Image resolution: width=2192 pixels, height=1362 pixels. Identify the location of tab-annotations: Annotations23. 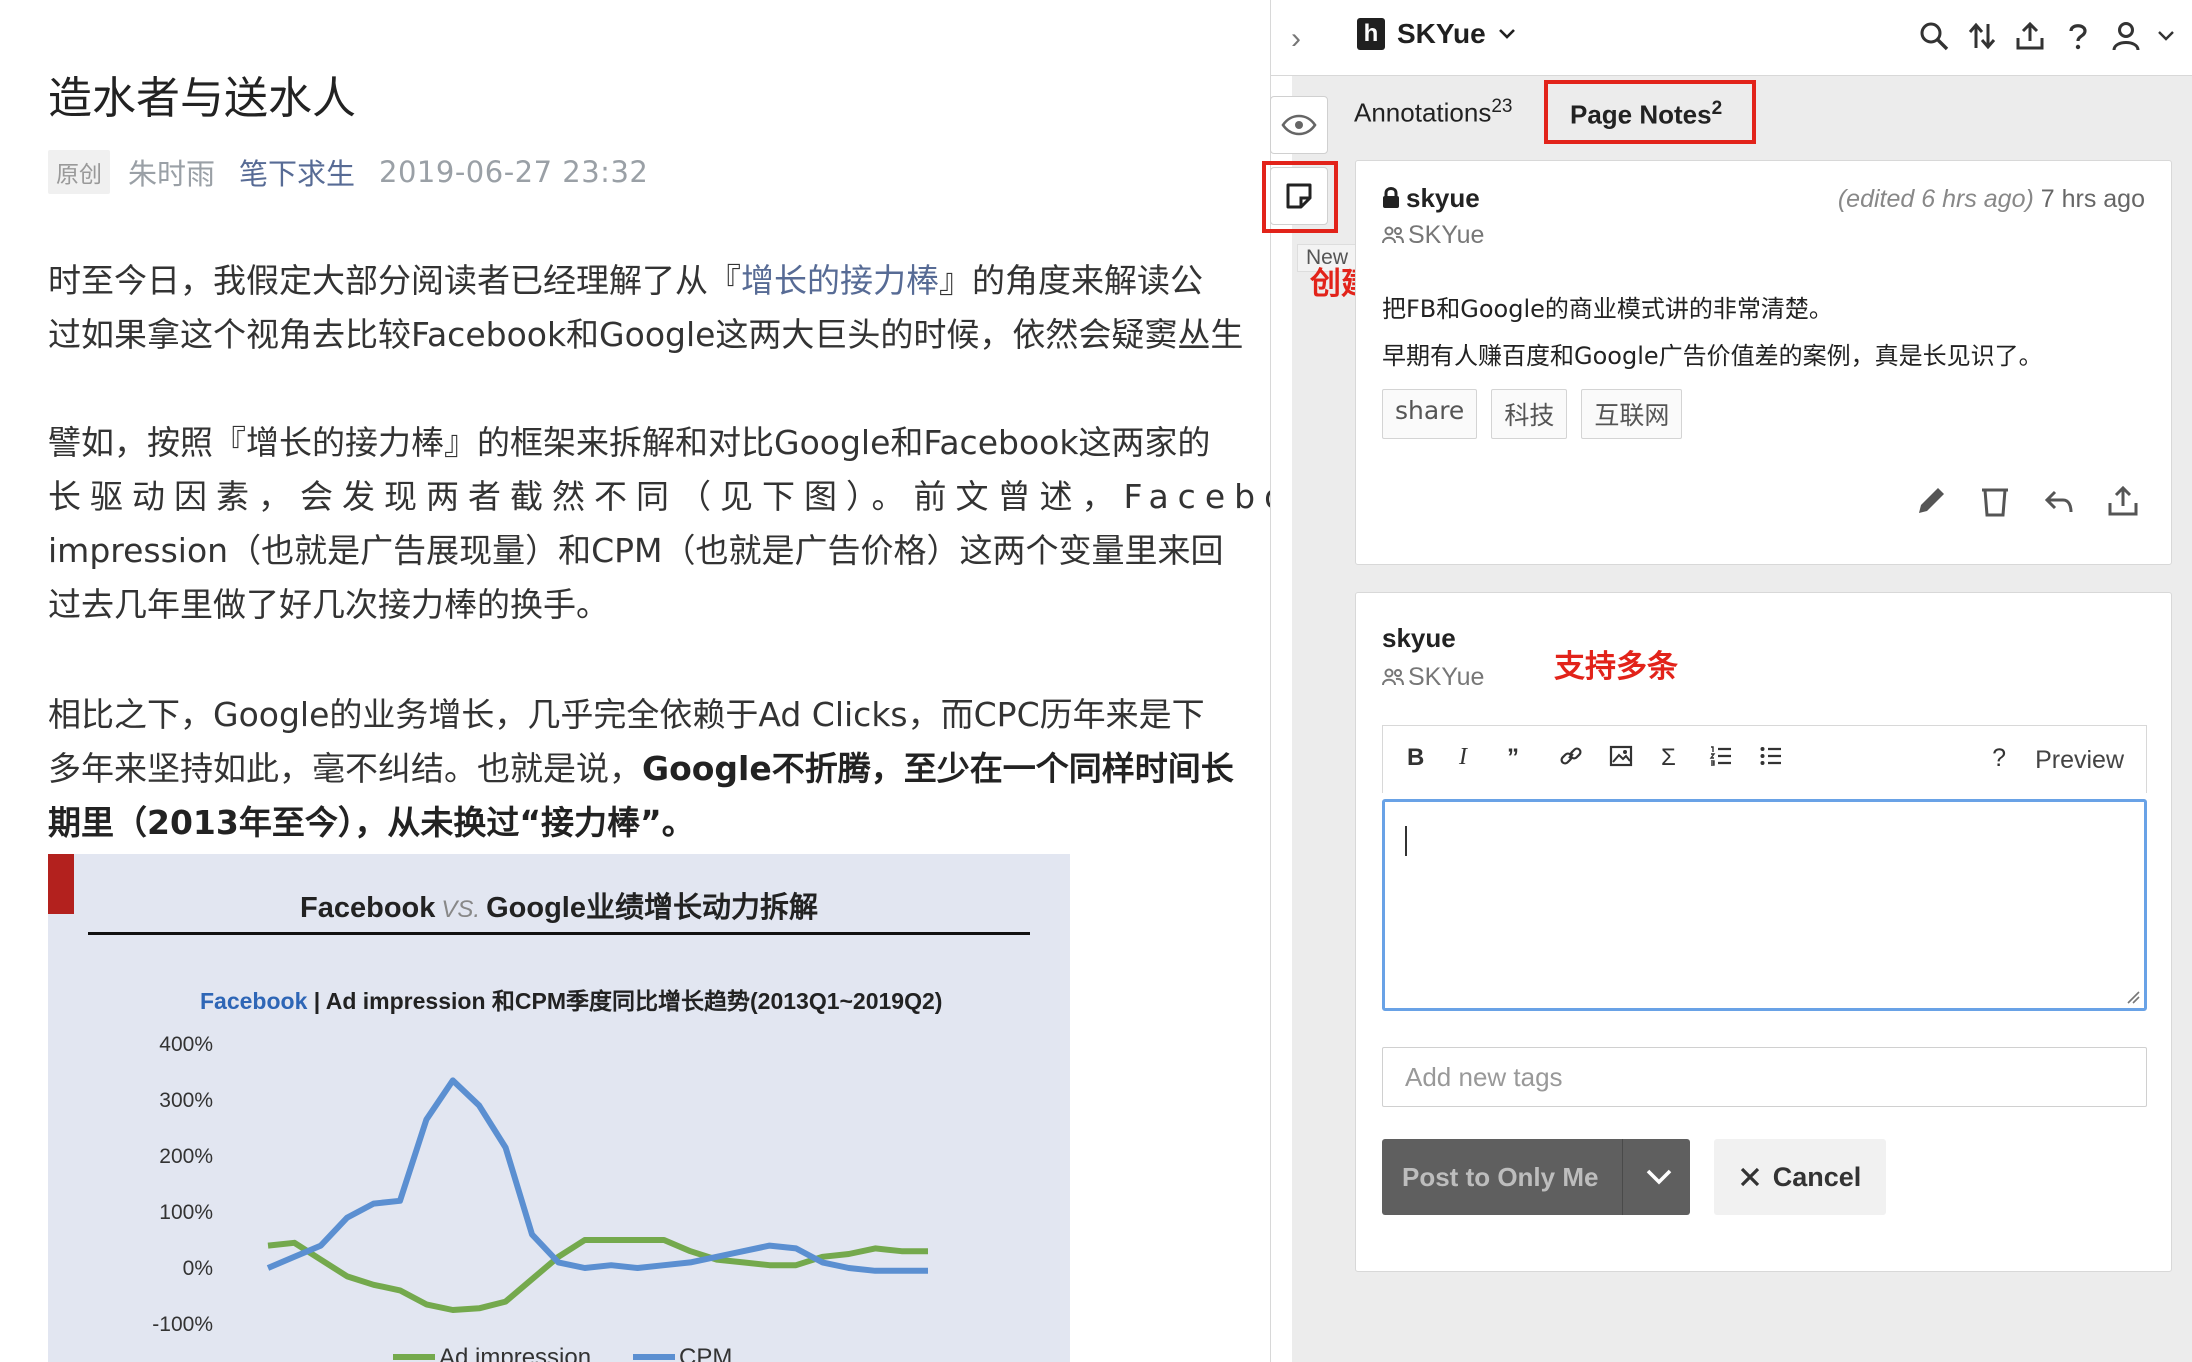
(1433, 112).